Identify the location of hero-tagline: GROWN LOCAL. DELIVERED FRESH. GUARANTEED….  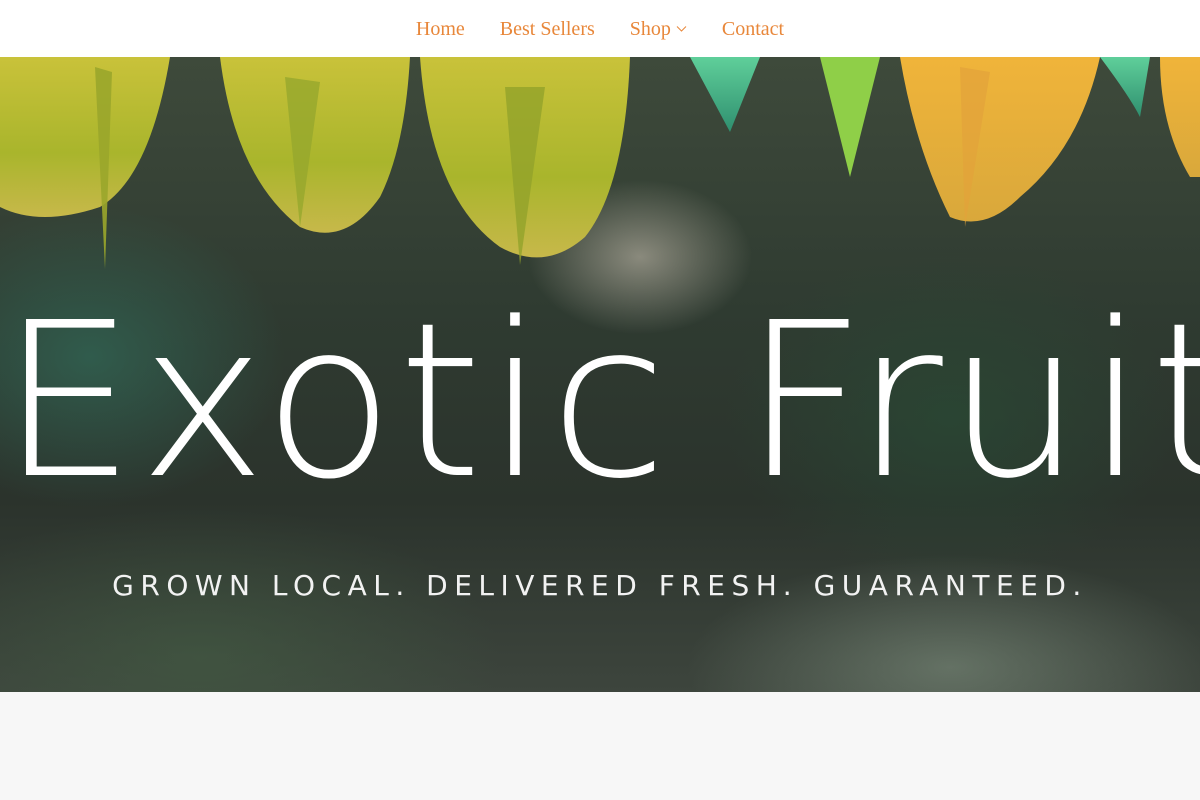
(600, 585).